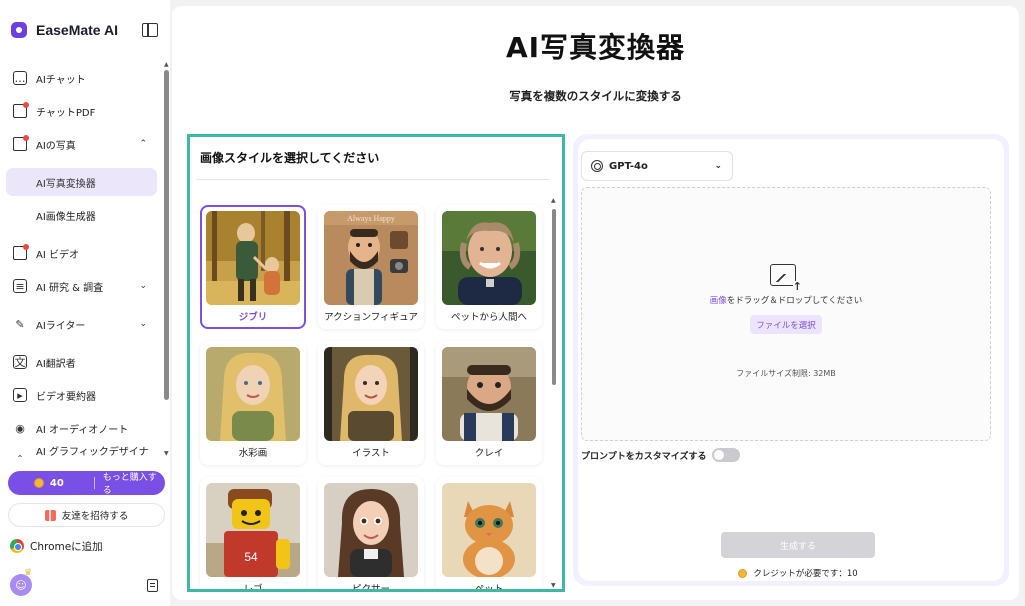 The width and height of the screenshot is (1025, 606). I want to click on sidebar-item-label: AIの写真, so click(56, 146).